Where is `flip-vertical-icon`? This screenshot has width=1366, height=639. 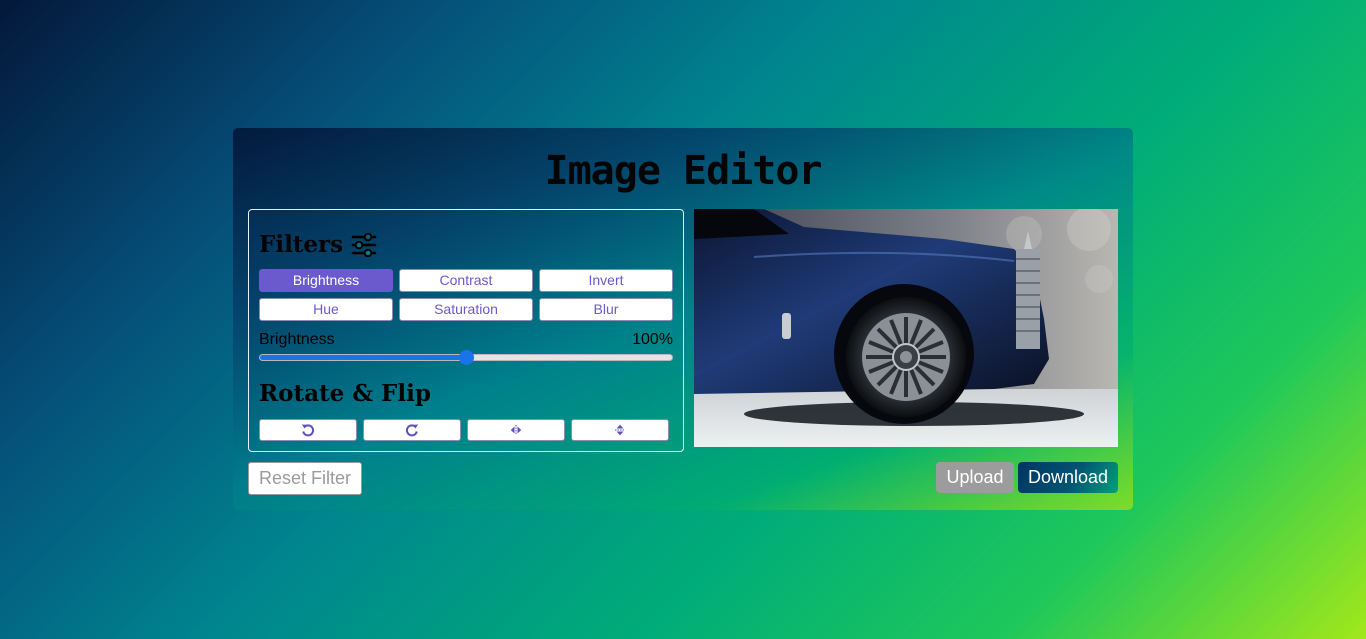 flip-vertical-icon is located at coordinates (620, 430).